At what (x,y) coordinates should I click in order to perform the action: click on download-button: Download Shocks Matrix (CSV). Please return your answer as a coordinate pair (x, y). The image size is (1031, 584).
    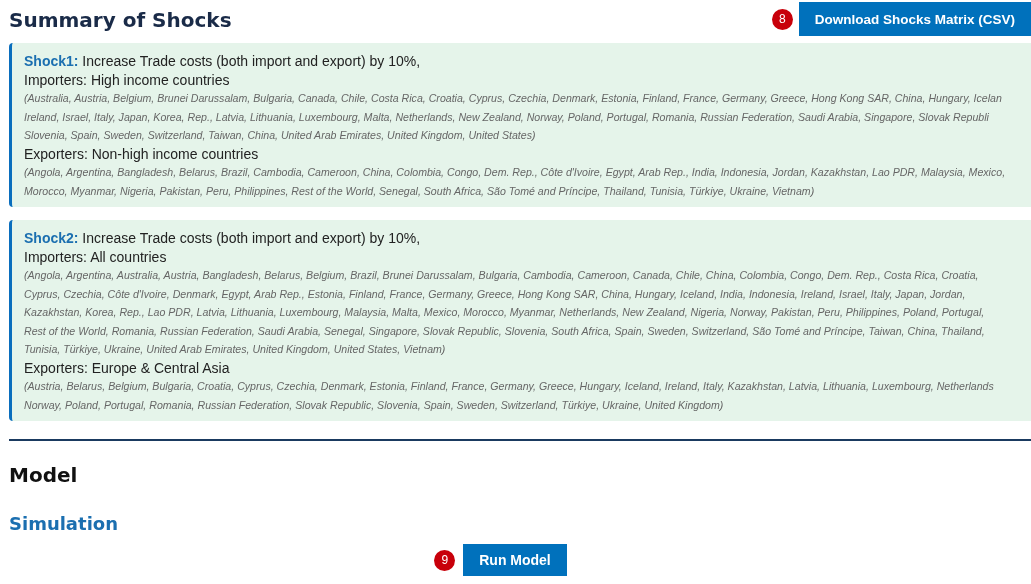
    Looking at the image, I should click on (914, 19).